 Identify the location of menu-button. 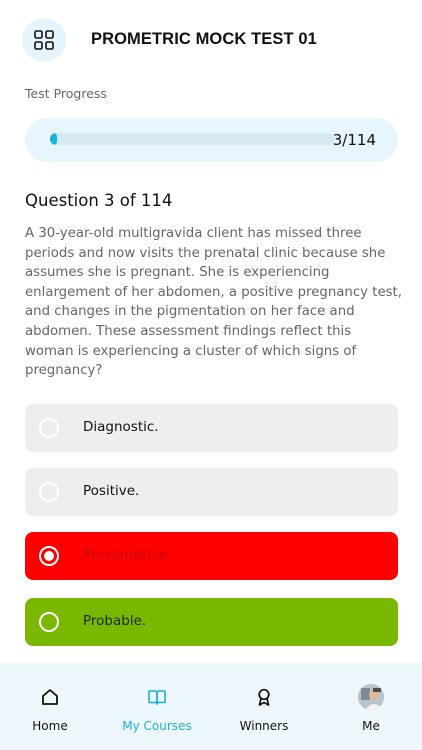
(44, 40).